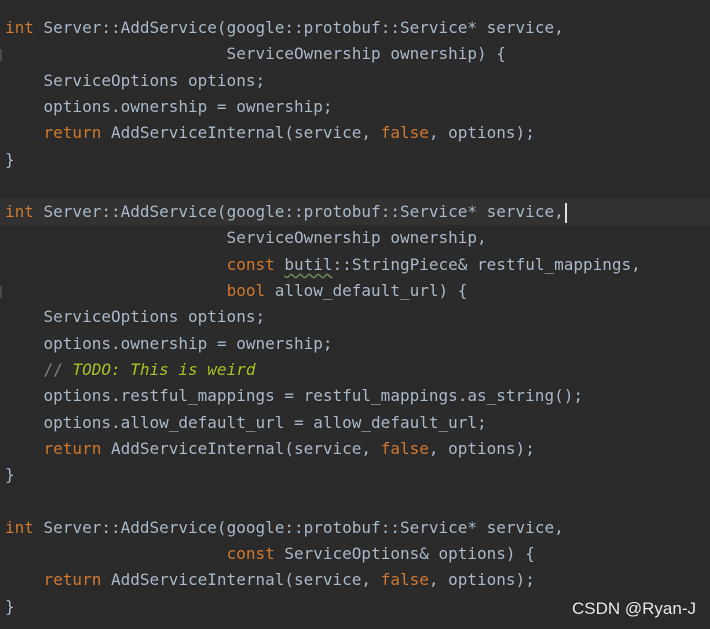  I want to click on code-line: bool allow_default_url) {, so click(355, 291).